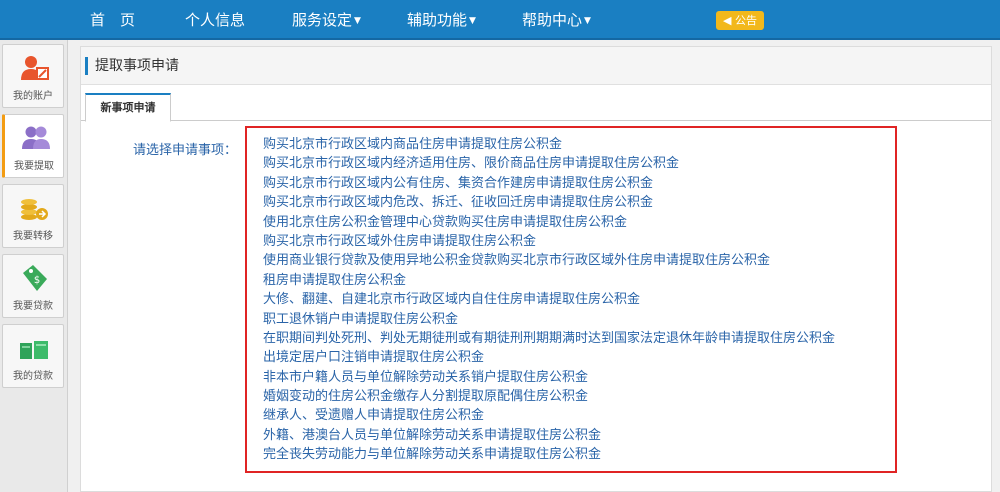 The image size is (1000, 492). Describe the element at coordinates (326, 20) in the screenshot. I see `nav-service-settings: 服务设定 ▼` at that location.